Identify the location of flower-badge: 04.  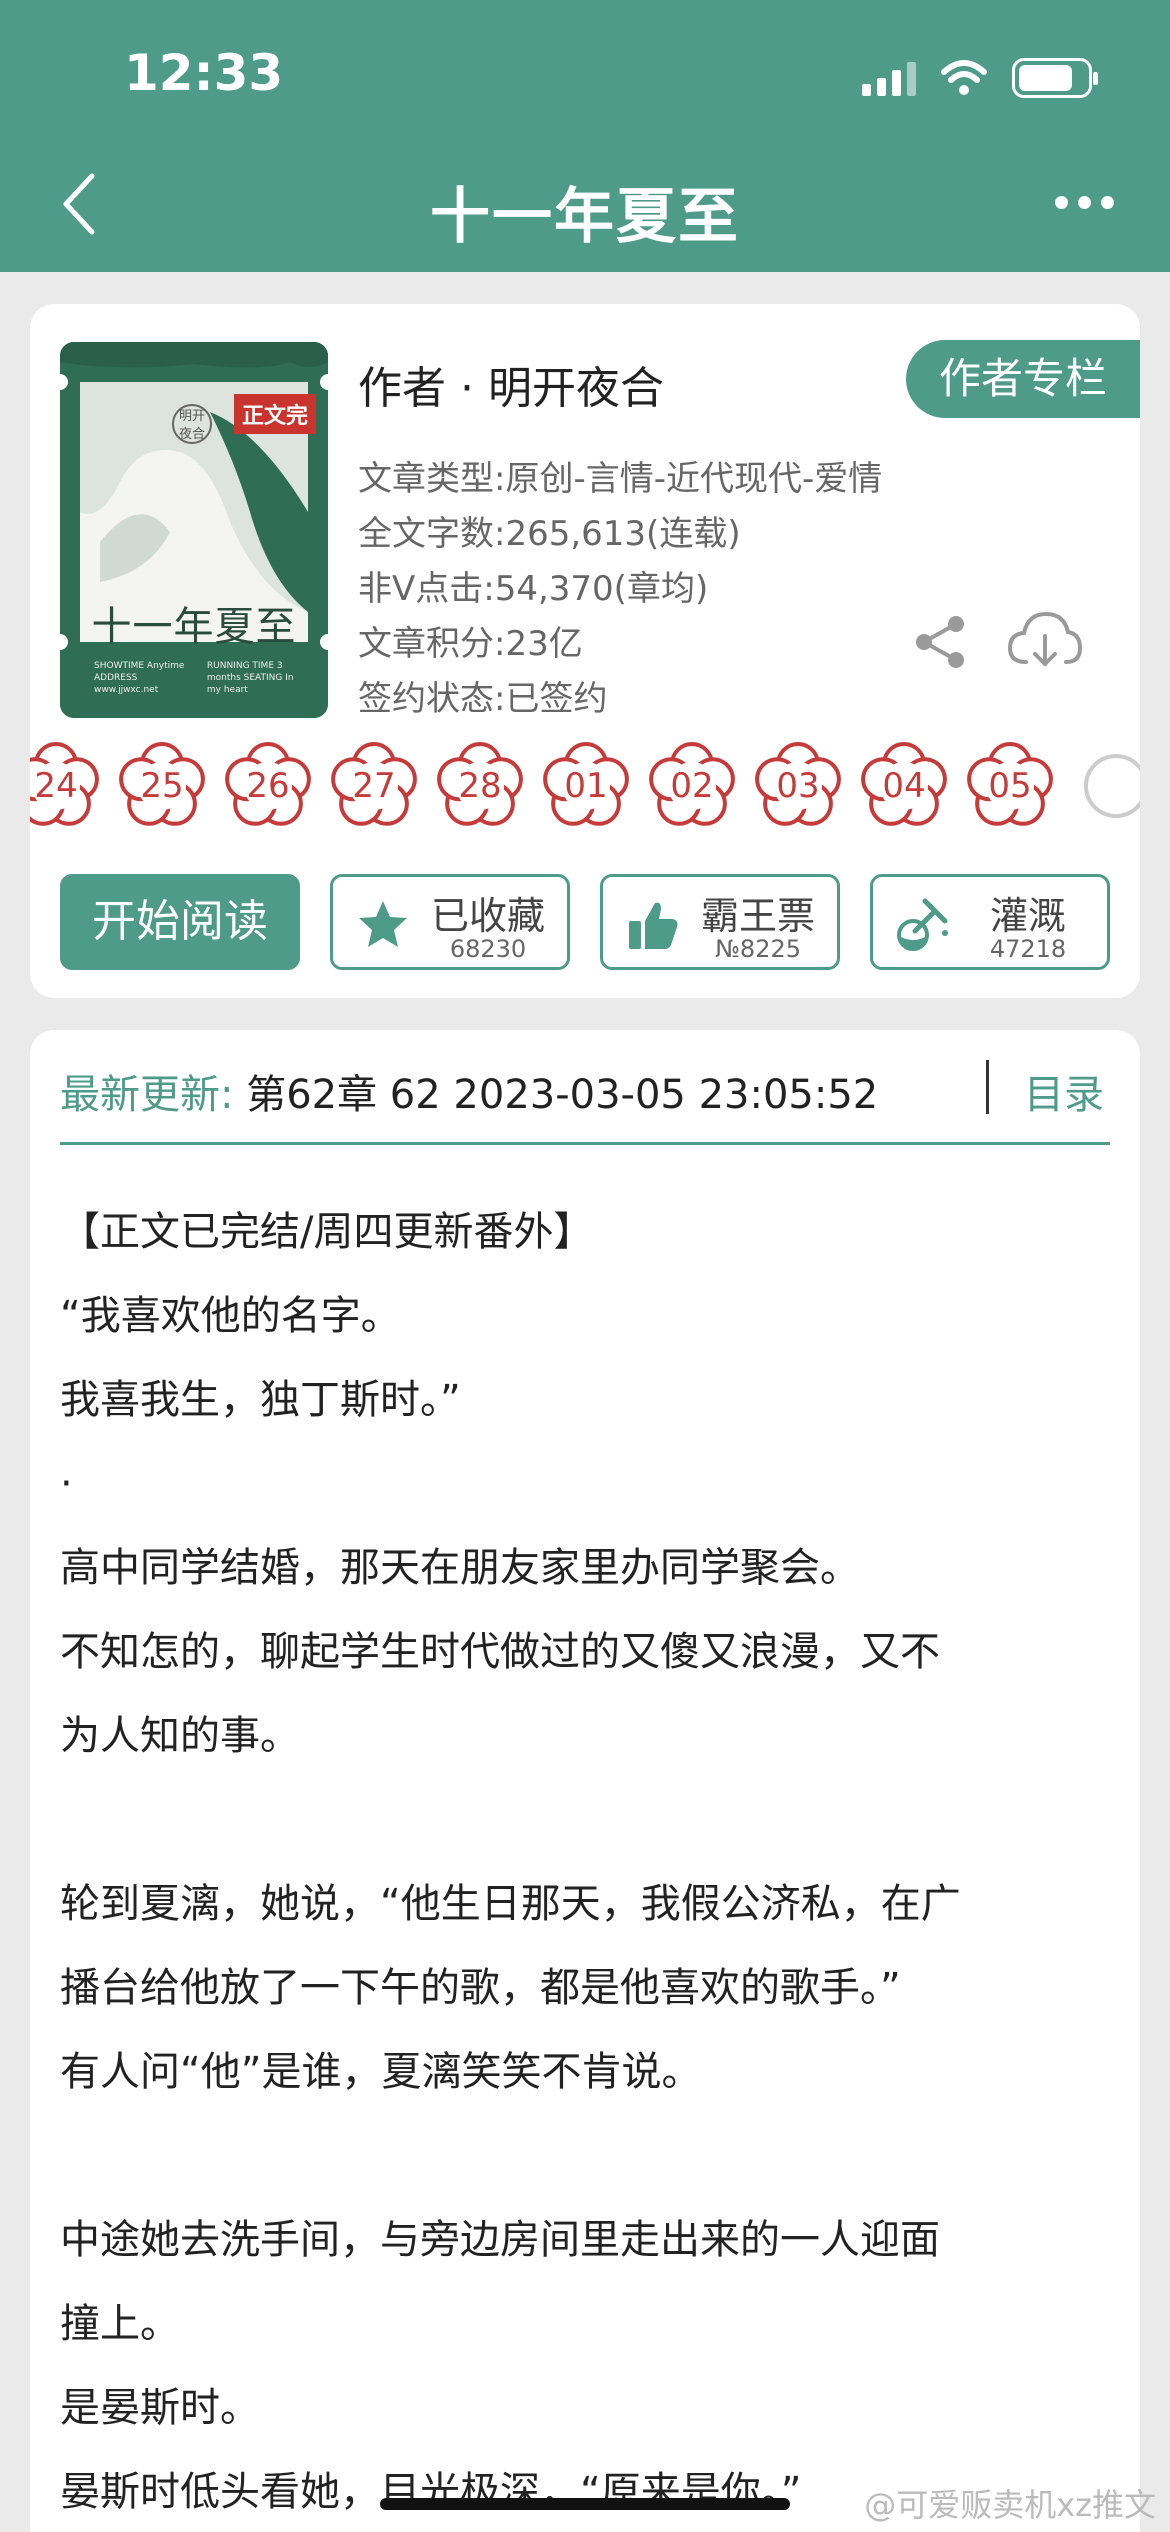
(904, 786).